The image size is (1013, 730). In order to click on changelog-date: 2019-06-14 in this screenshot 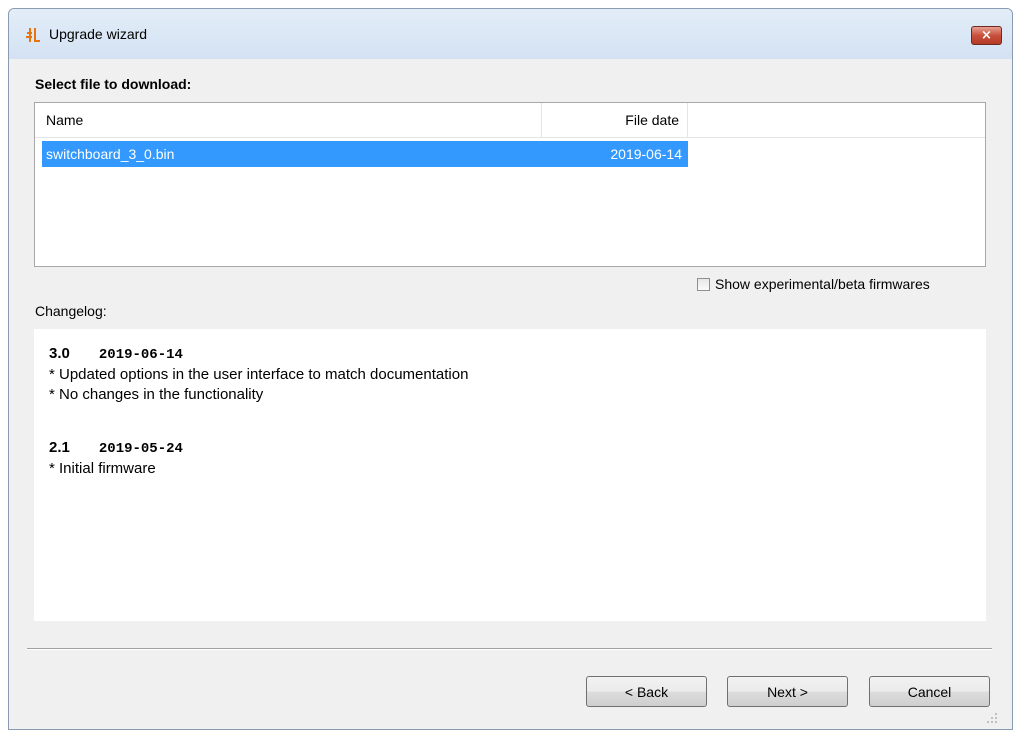, I will do `click(140, 355)`.